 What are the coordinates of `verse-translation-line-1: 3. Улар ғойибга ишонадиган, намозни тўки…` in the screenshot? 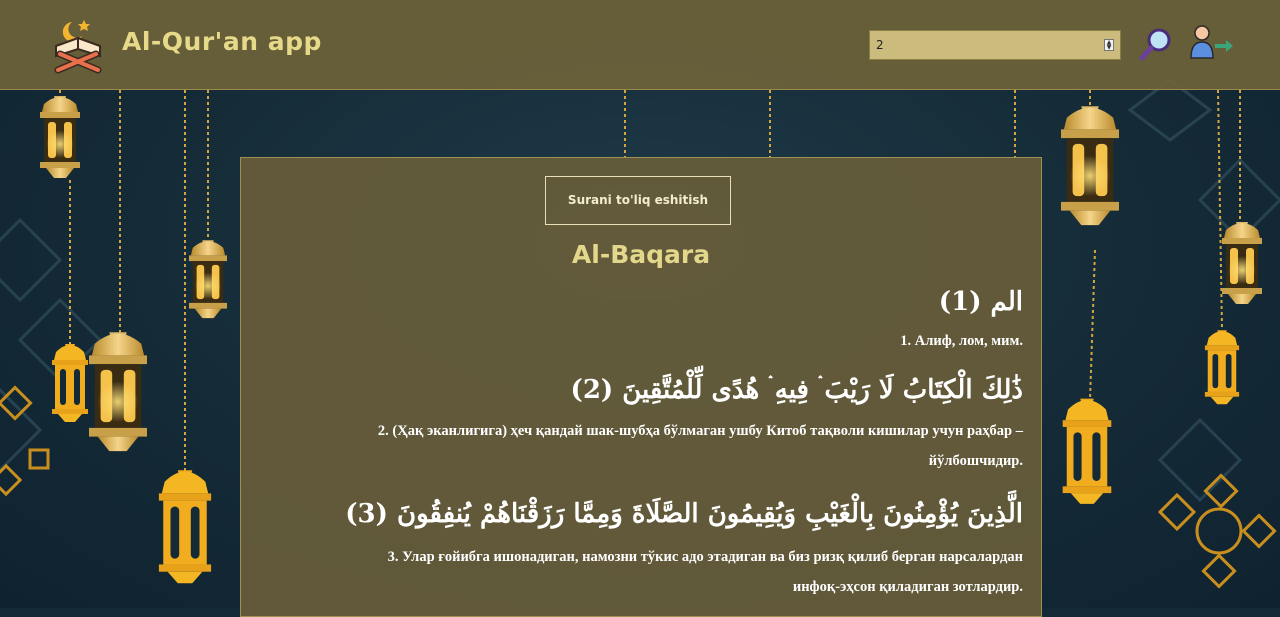 It's located at (705, 557).